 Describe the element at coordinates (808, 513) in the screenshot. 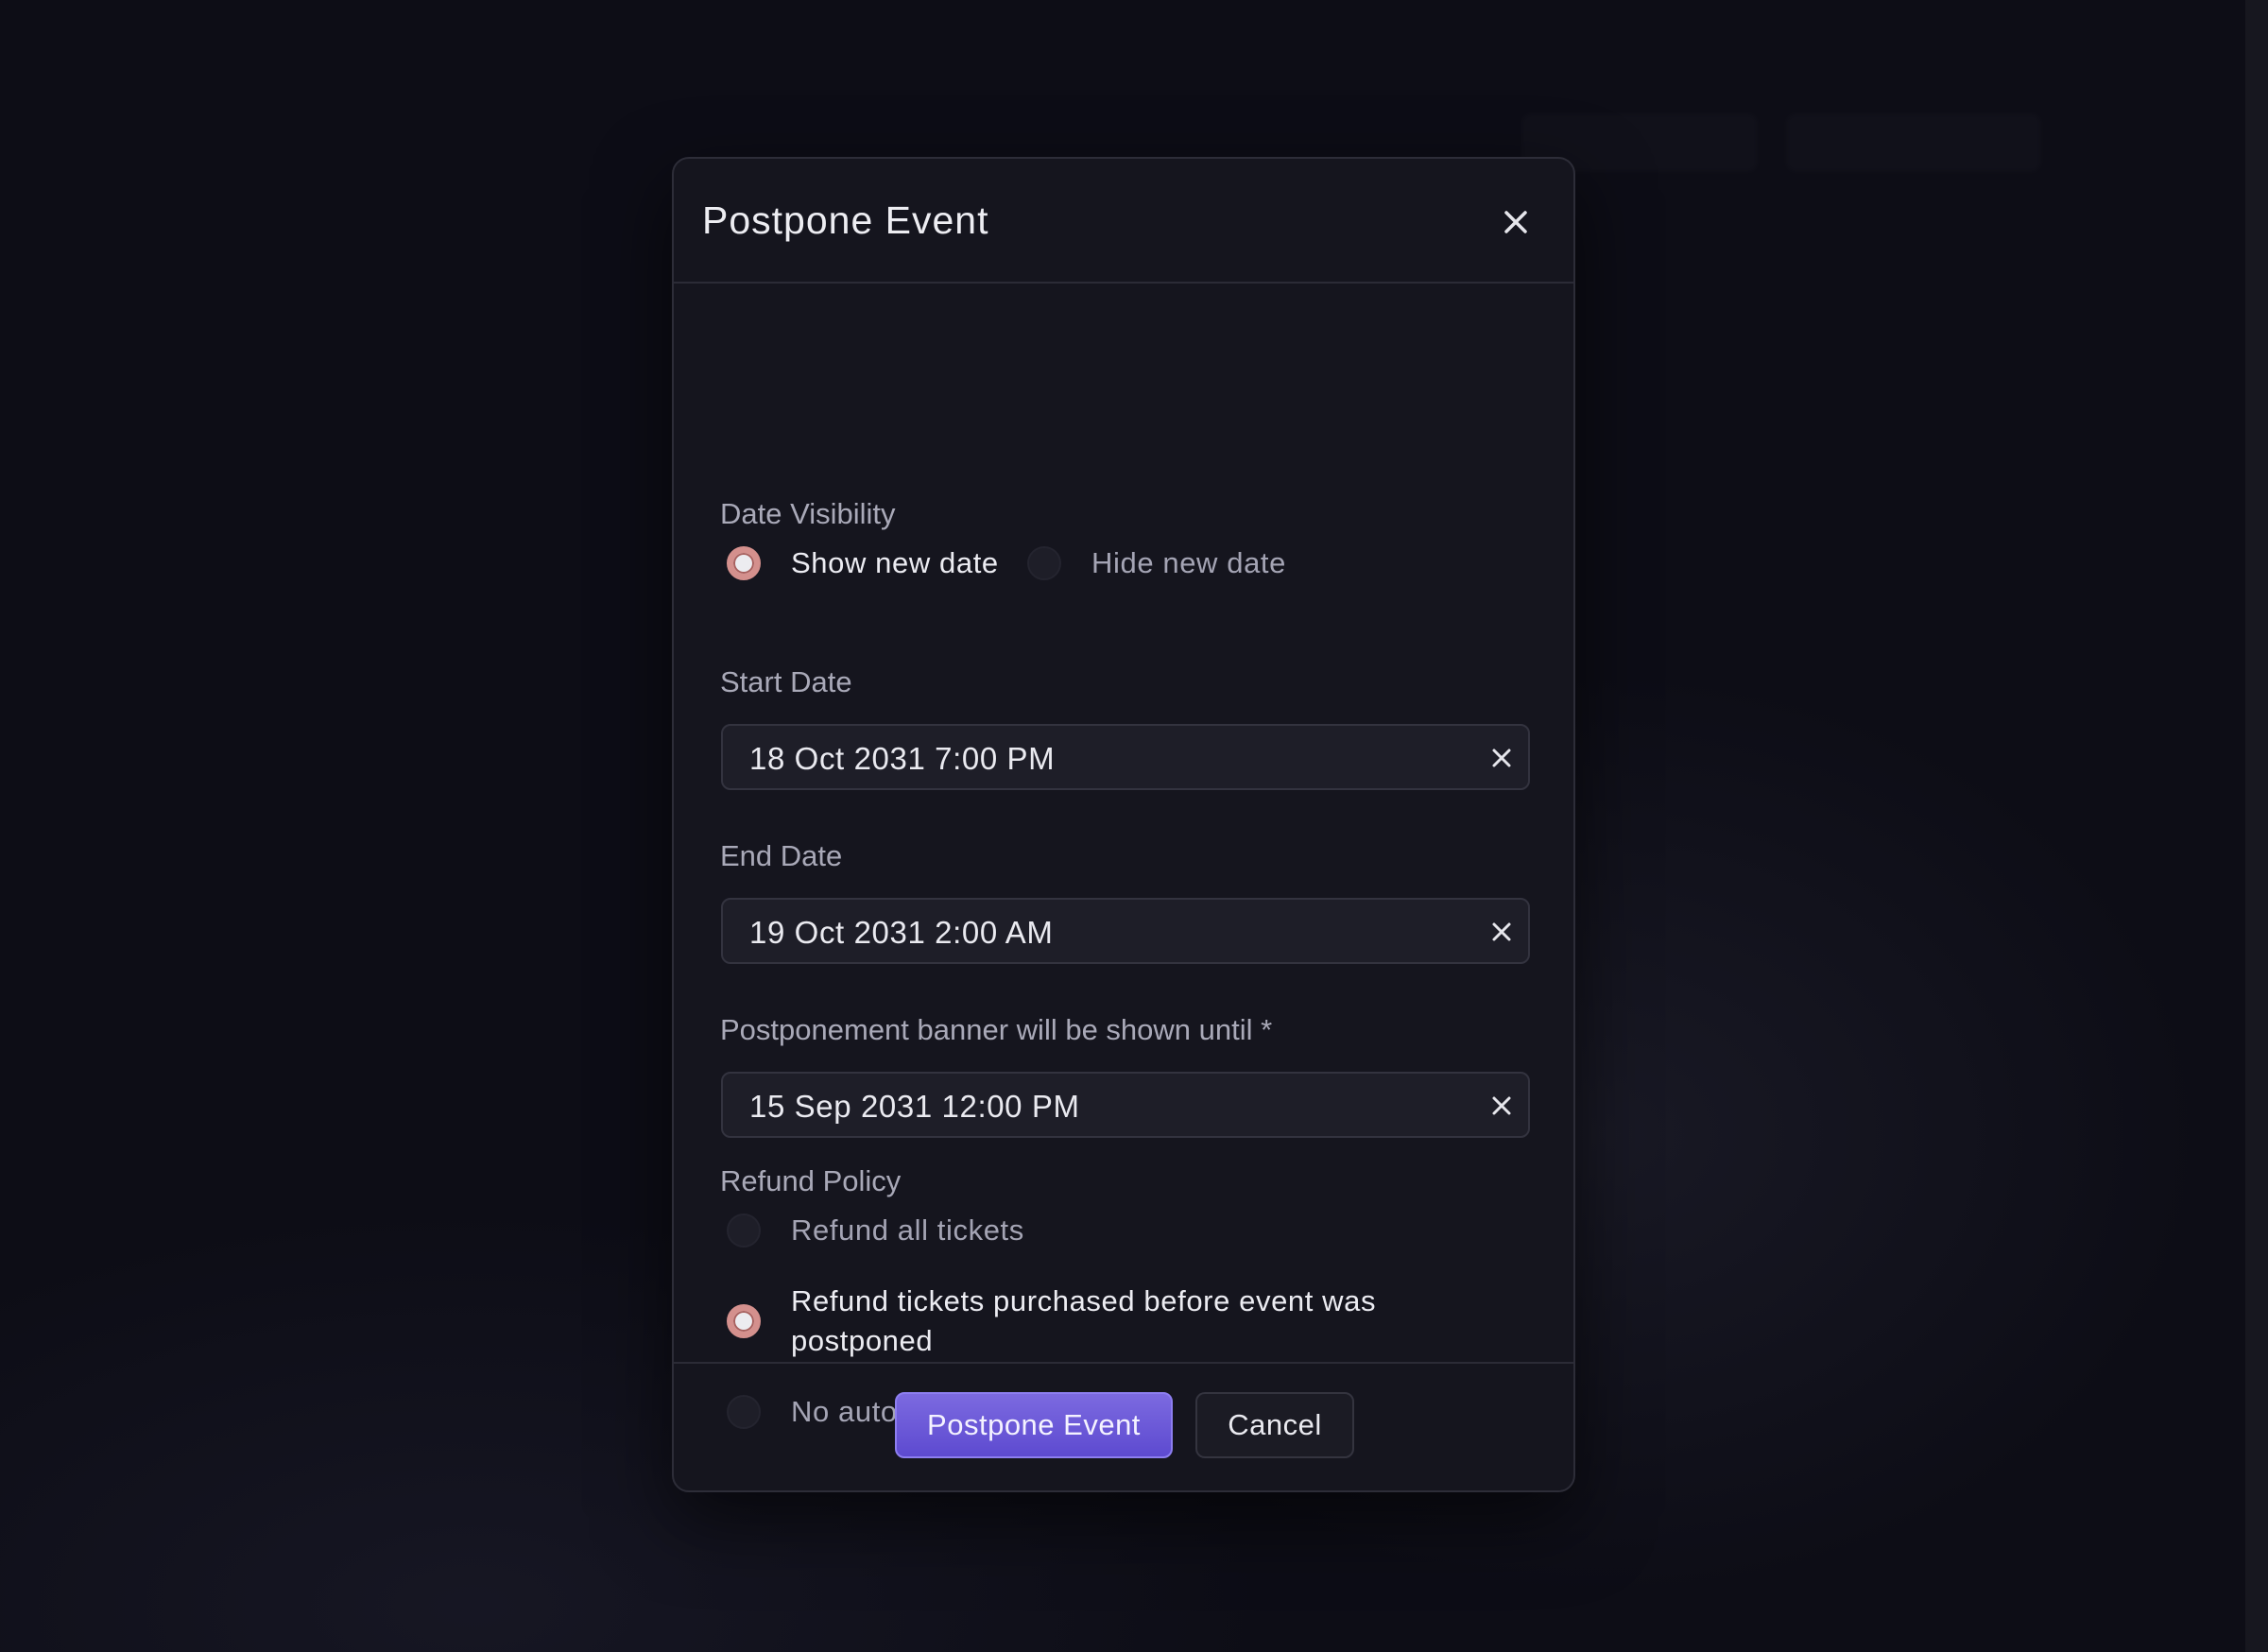

I see `date-visibility-label: Date Visibility` at that location.